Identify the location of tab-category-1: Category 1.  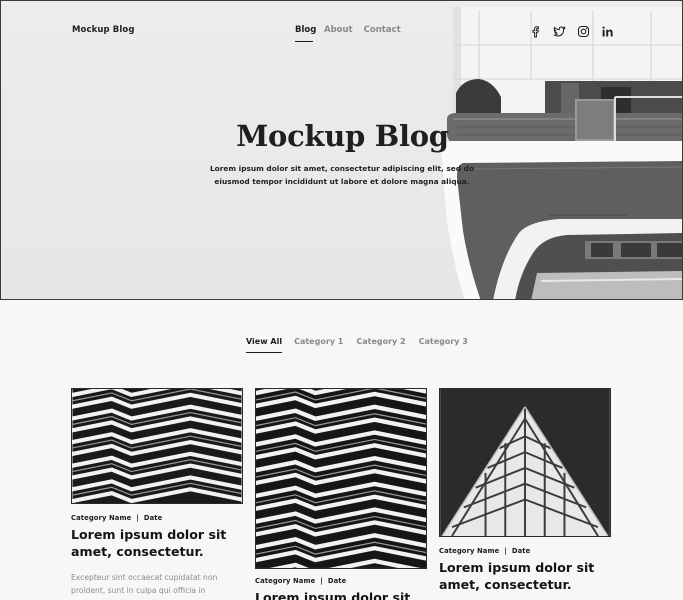
(318, 345).